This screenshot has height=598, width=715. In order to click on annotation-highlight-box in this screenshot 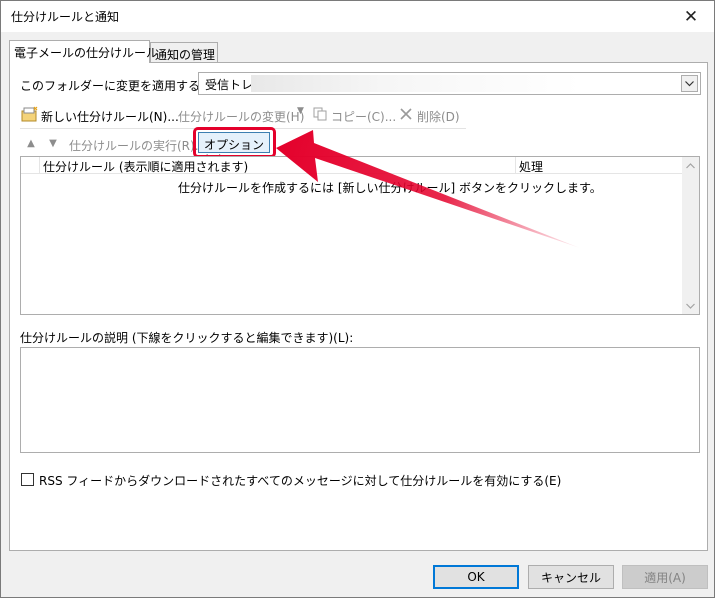, I will do `click(234, 142)`.